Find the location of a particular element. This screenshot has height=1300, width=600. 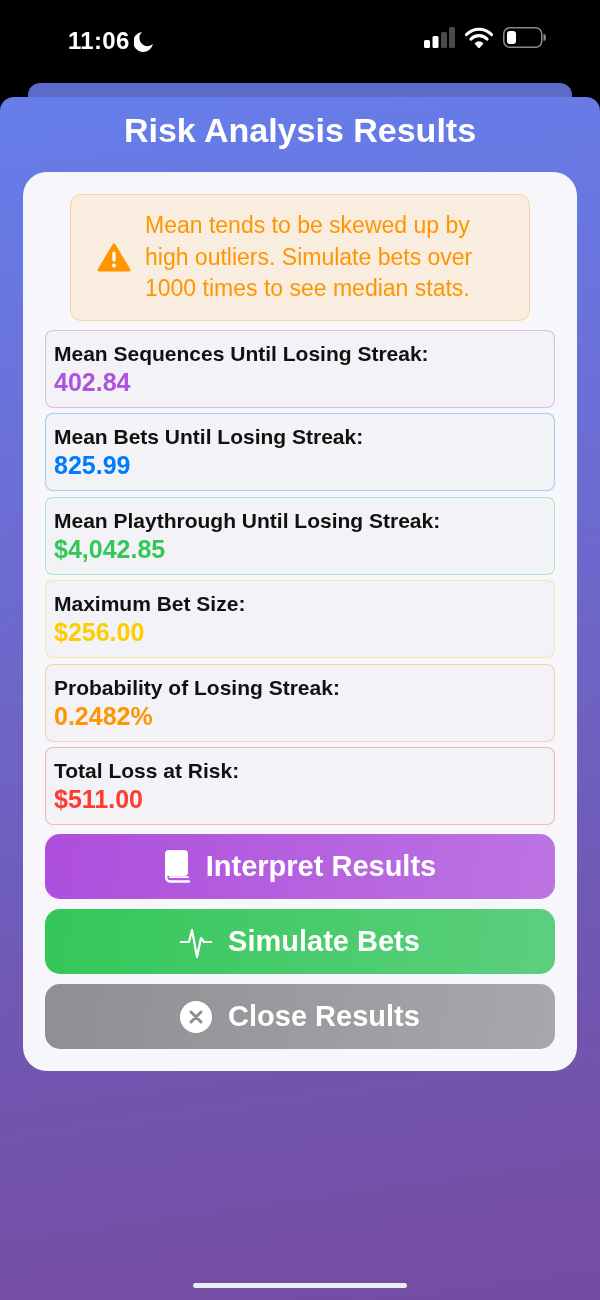

page-title: Risk Analysis Results is located at coordinates (300, 130).